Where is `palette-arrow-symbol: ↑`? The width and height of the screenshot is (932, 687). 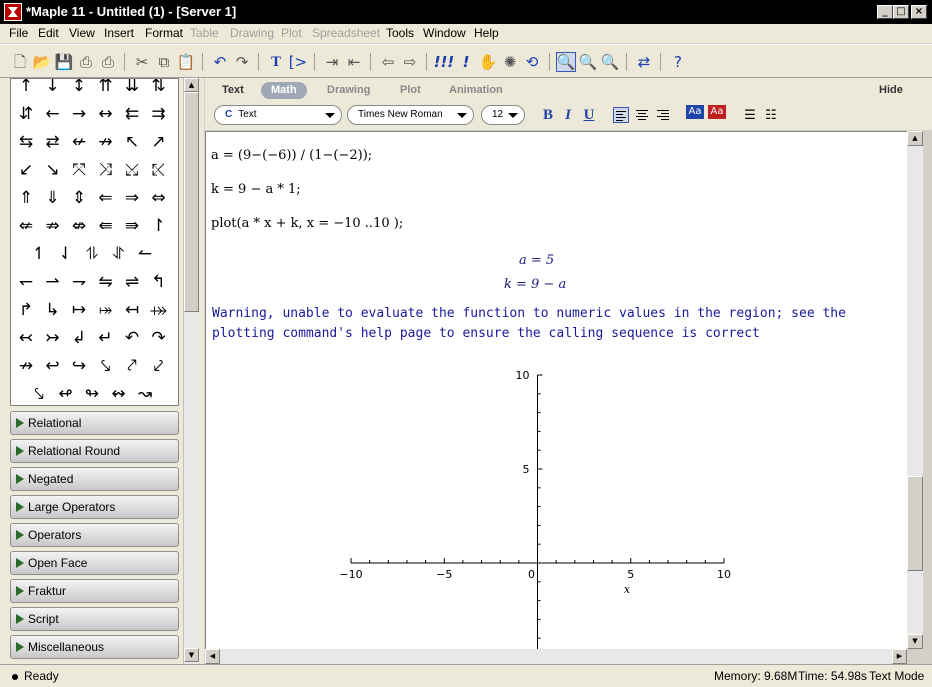
palette-arrow-symbol: ↑ is located at coordinates (26, 89).